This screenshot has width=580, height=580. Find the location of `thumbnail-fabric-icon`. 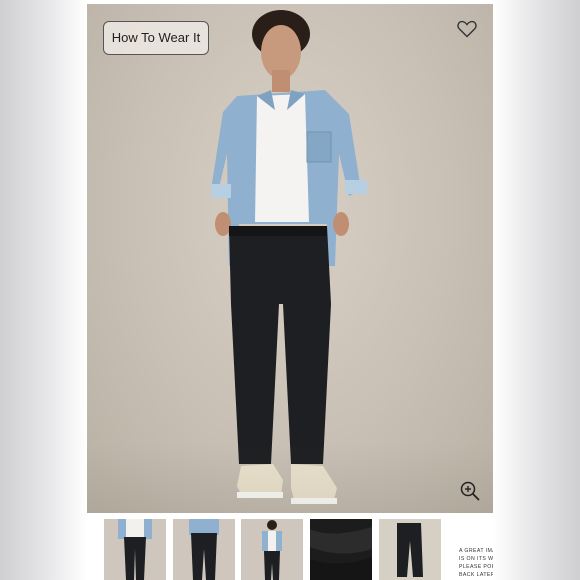

thumbnail-fabric-icon is located at coordinates (341, 553).